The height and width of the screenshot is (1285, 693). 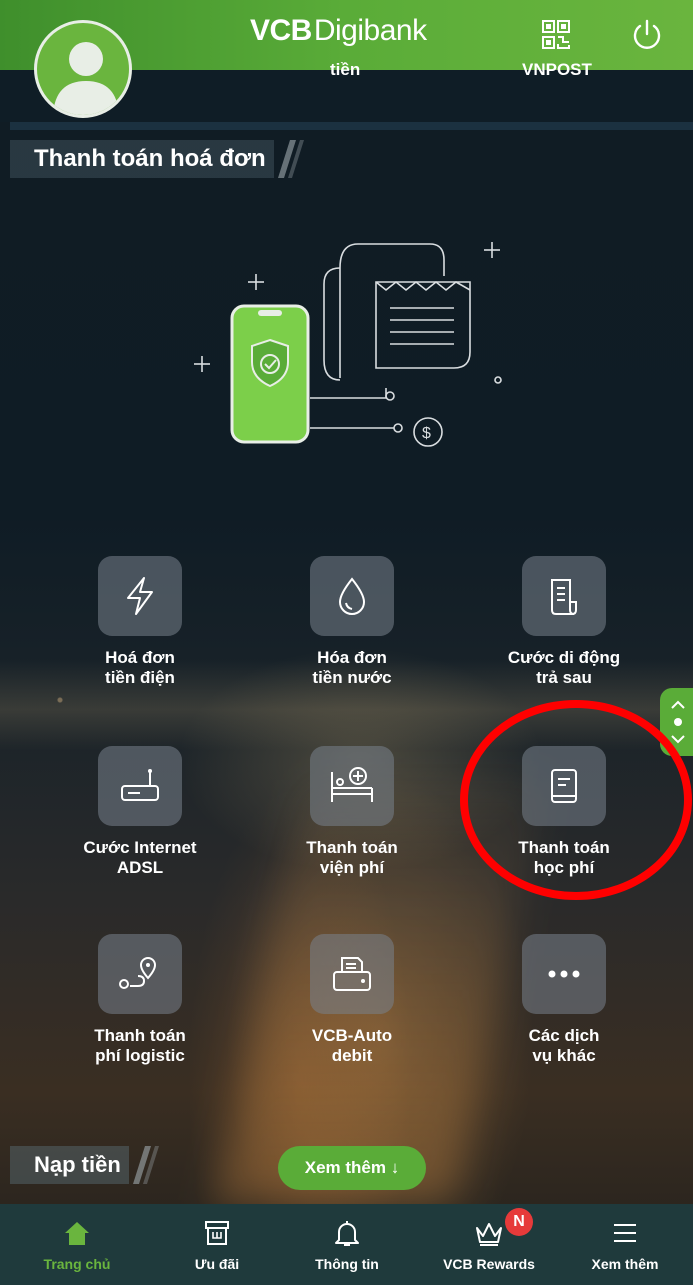 What do you see at coordinates (489, 1234) in the screenshot?
I see `crown-icon` at bounding box center [489, 1234].